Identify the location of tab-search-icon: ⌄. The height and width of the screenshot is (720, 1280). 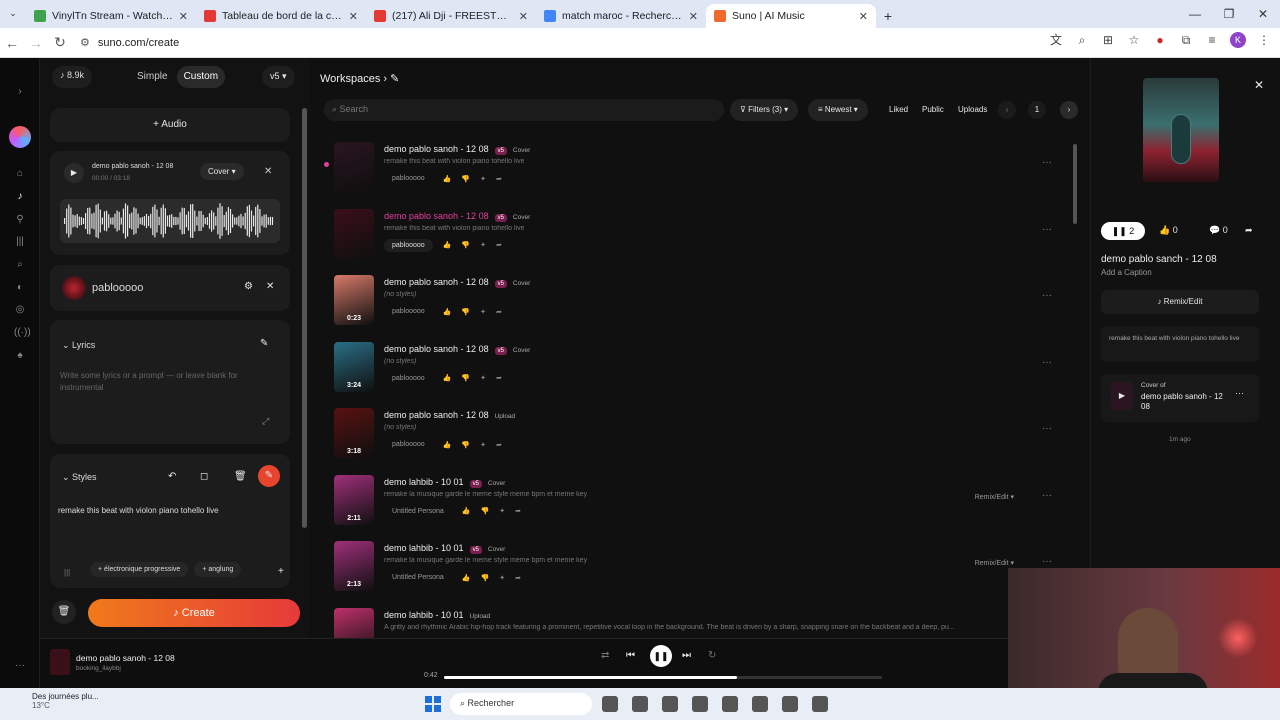
(13, 13).